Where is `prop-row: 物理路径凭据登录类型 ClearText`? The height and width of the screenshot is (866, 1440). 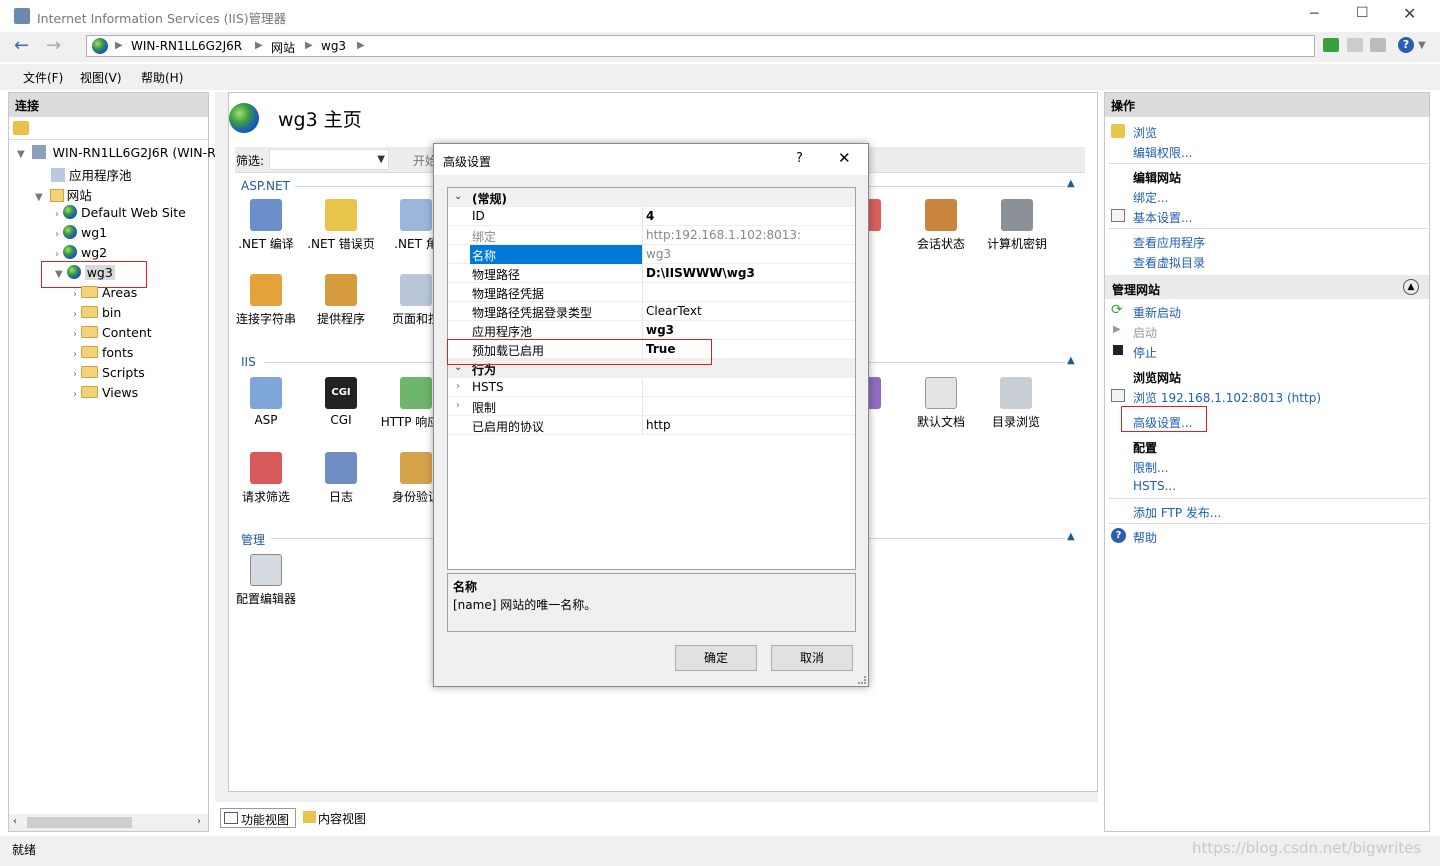
prop-row: 物理路径凭据登录类型 ClearText is located at coordinates (651, 311).